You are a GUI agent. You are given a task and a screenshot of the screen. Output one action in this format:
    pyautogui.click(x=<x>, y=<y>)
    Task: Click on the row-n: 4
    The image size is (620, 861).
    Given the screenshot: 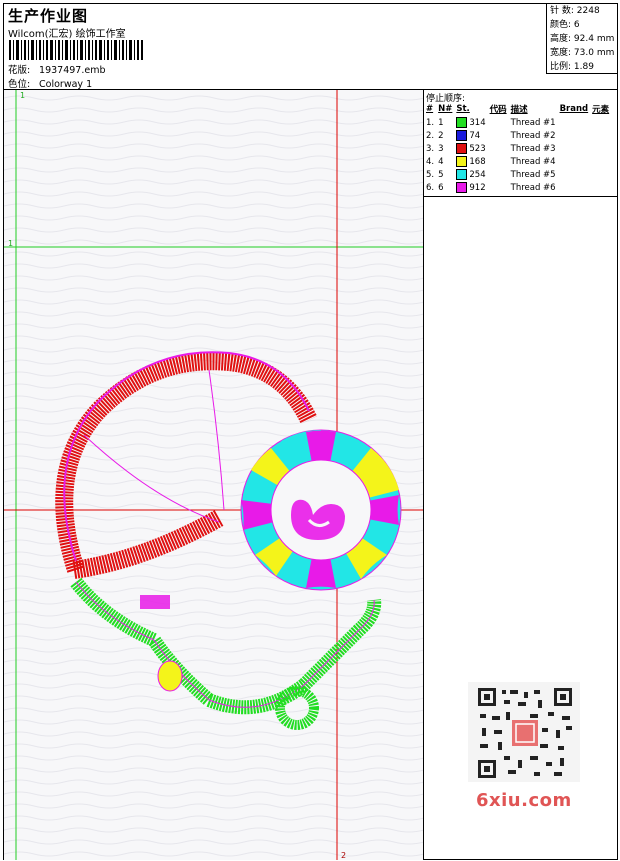 What is the action you would take?
    pyautogui.click(x=441, y=161)
    